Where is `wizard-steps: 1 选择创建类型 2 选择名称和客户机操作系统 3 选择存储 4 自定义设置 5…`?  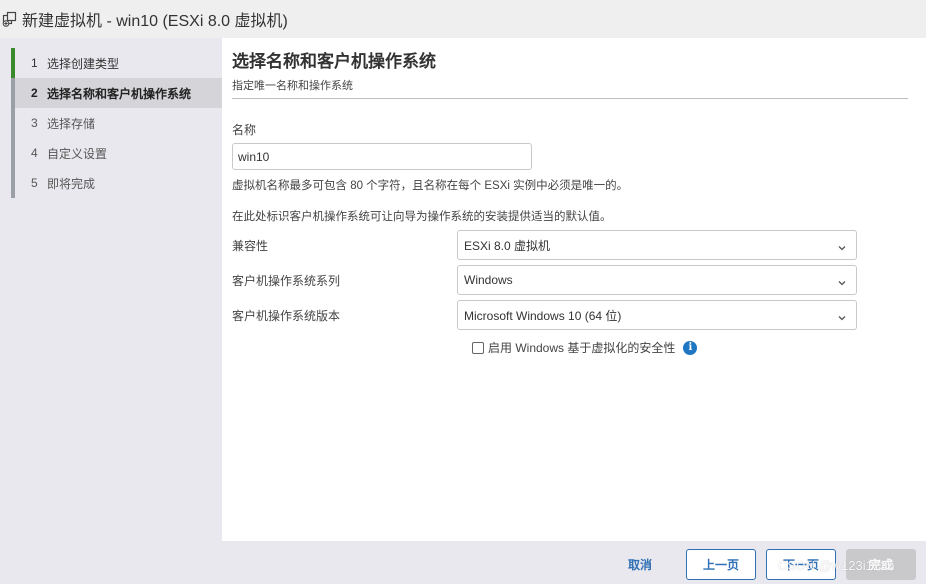 wizard-steps: 1 选择创建类型 2 选择名称和客户机操作系统 3 选择存储 4 自定义设置 5… is located at coordinates (116, 123).